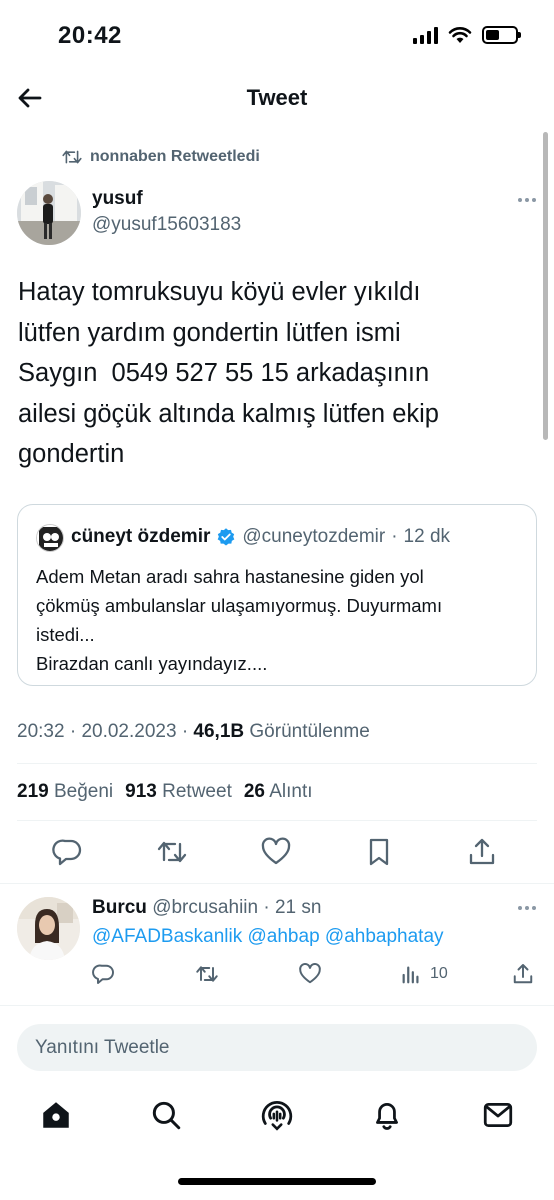 This screenshot has width=554, height=1200. I want to click on views-count: 46,1B, so click(219, 731).